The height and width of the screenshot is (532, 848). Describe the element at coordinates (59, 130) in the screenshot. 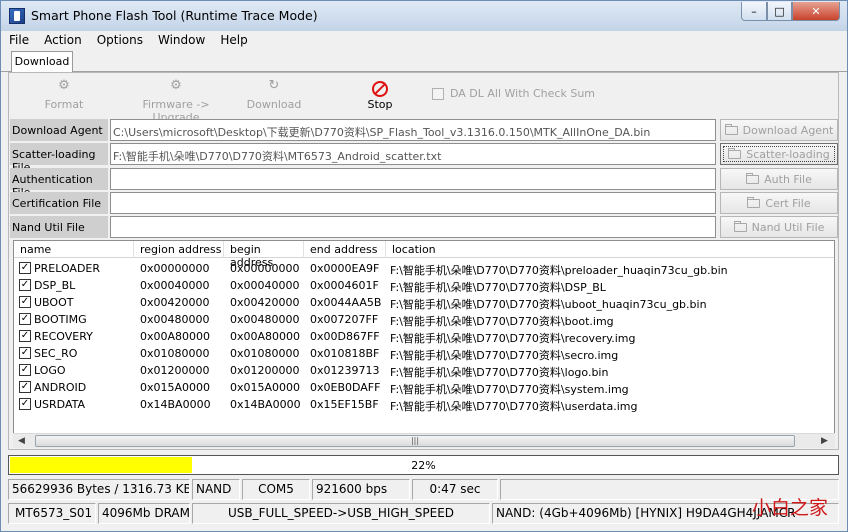

I see `download-agent-label: Download Agent` at that location.